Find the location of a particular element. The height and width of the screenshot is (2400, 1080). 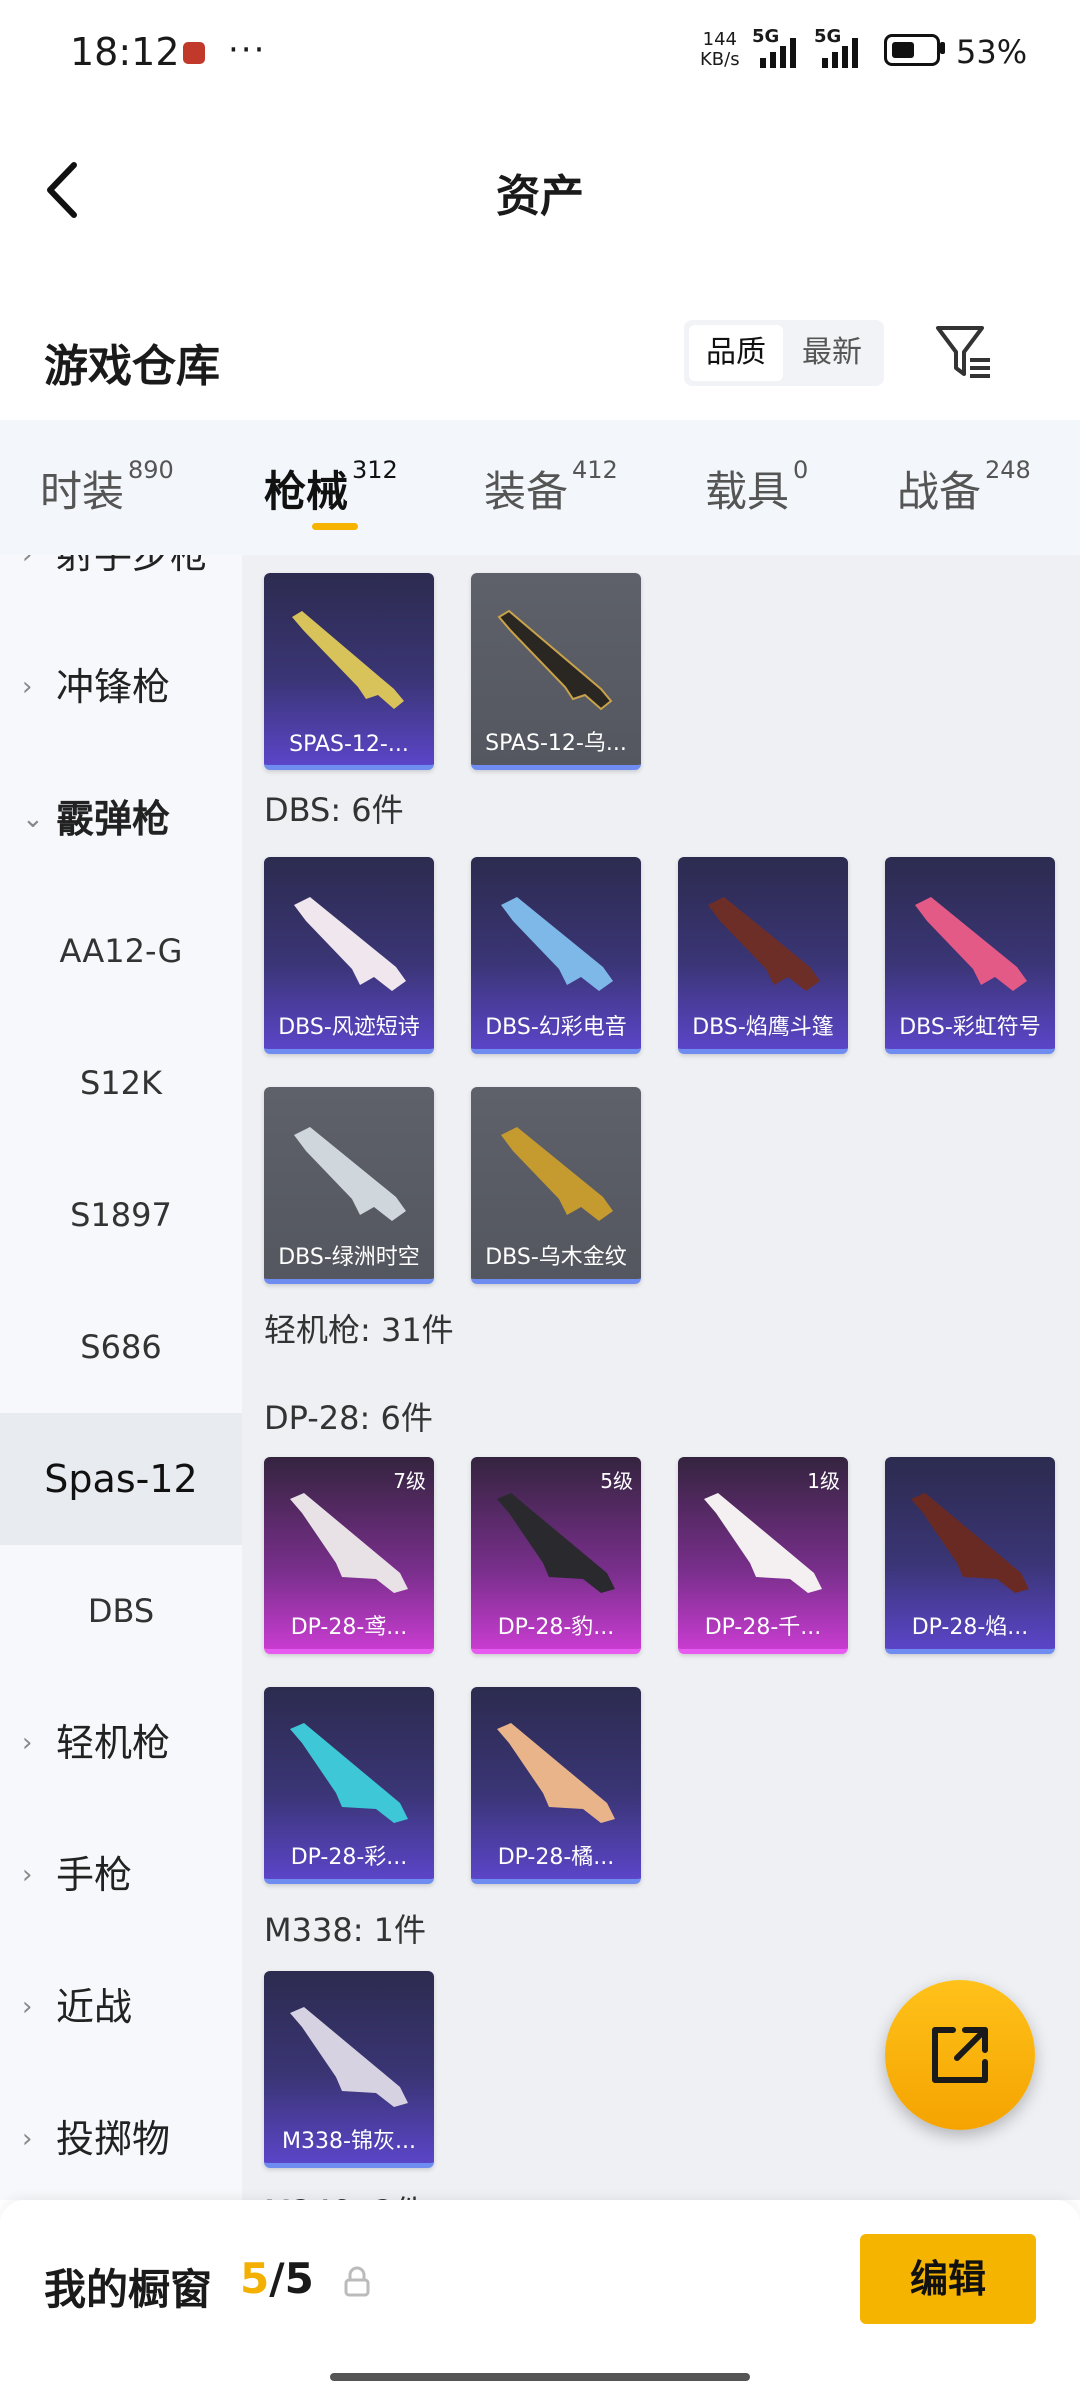

network-speed: 144 KB/s is located at coordinates (720, 49).